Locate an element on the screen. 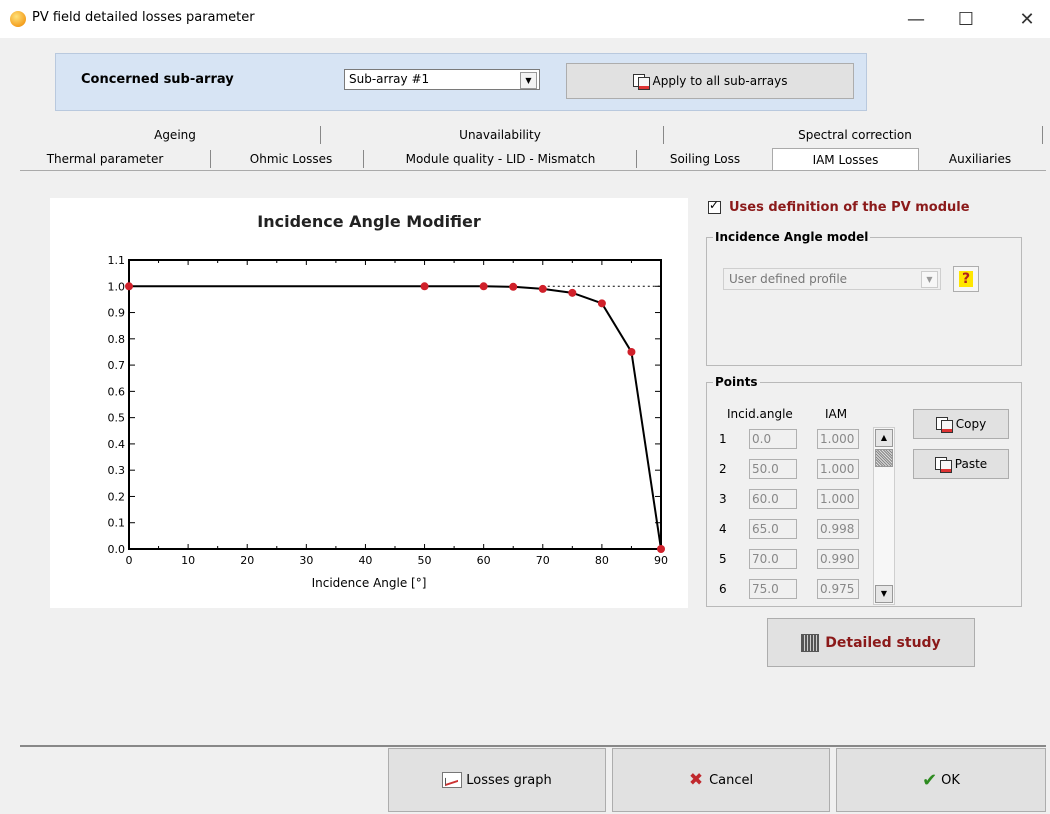 This screenshot has width=1050, height=814. angle-input: 60.0 is located at coordinates (773, 499).